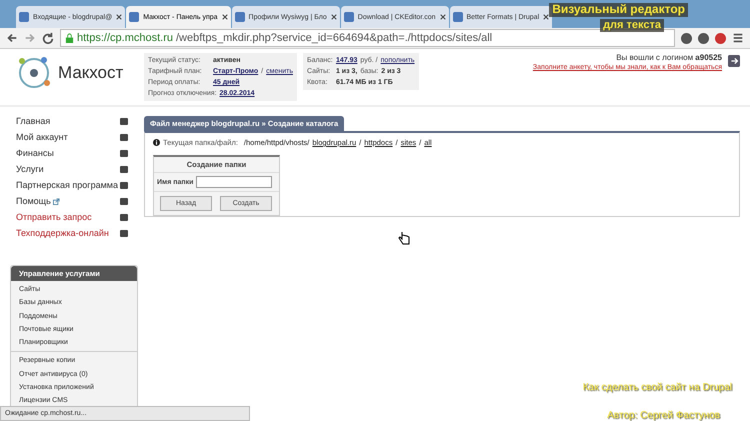  Describe the element at coordinates (234, 182) in the screenshot. I see `folder-name-input` at that location.